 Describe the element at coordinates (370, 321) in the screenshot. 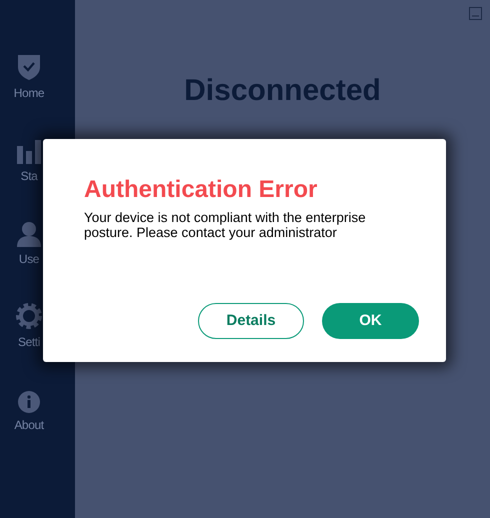

I see `ok-button: OK` at that location.